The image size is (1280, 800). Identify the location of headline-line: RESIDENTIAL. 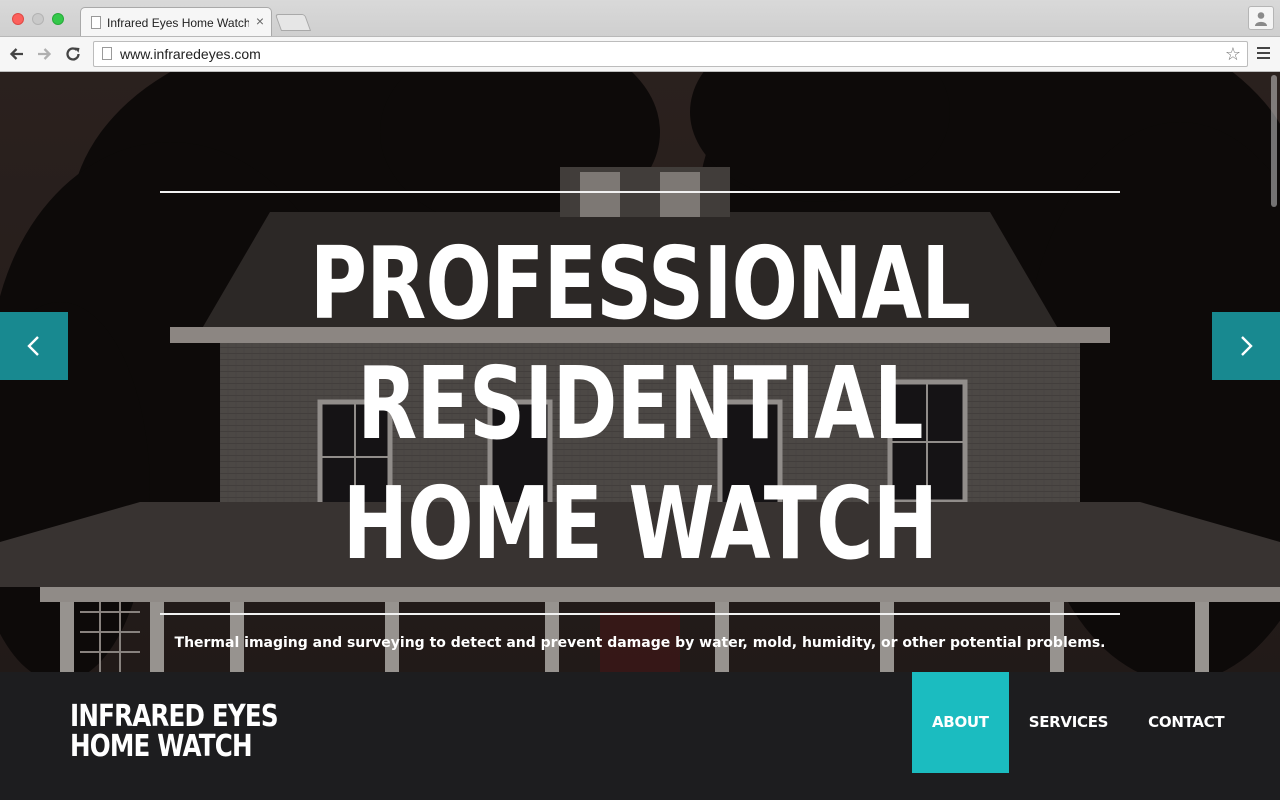
(640, 403).